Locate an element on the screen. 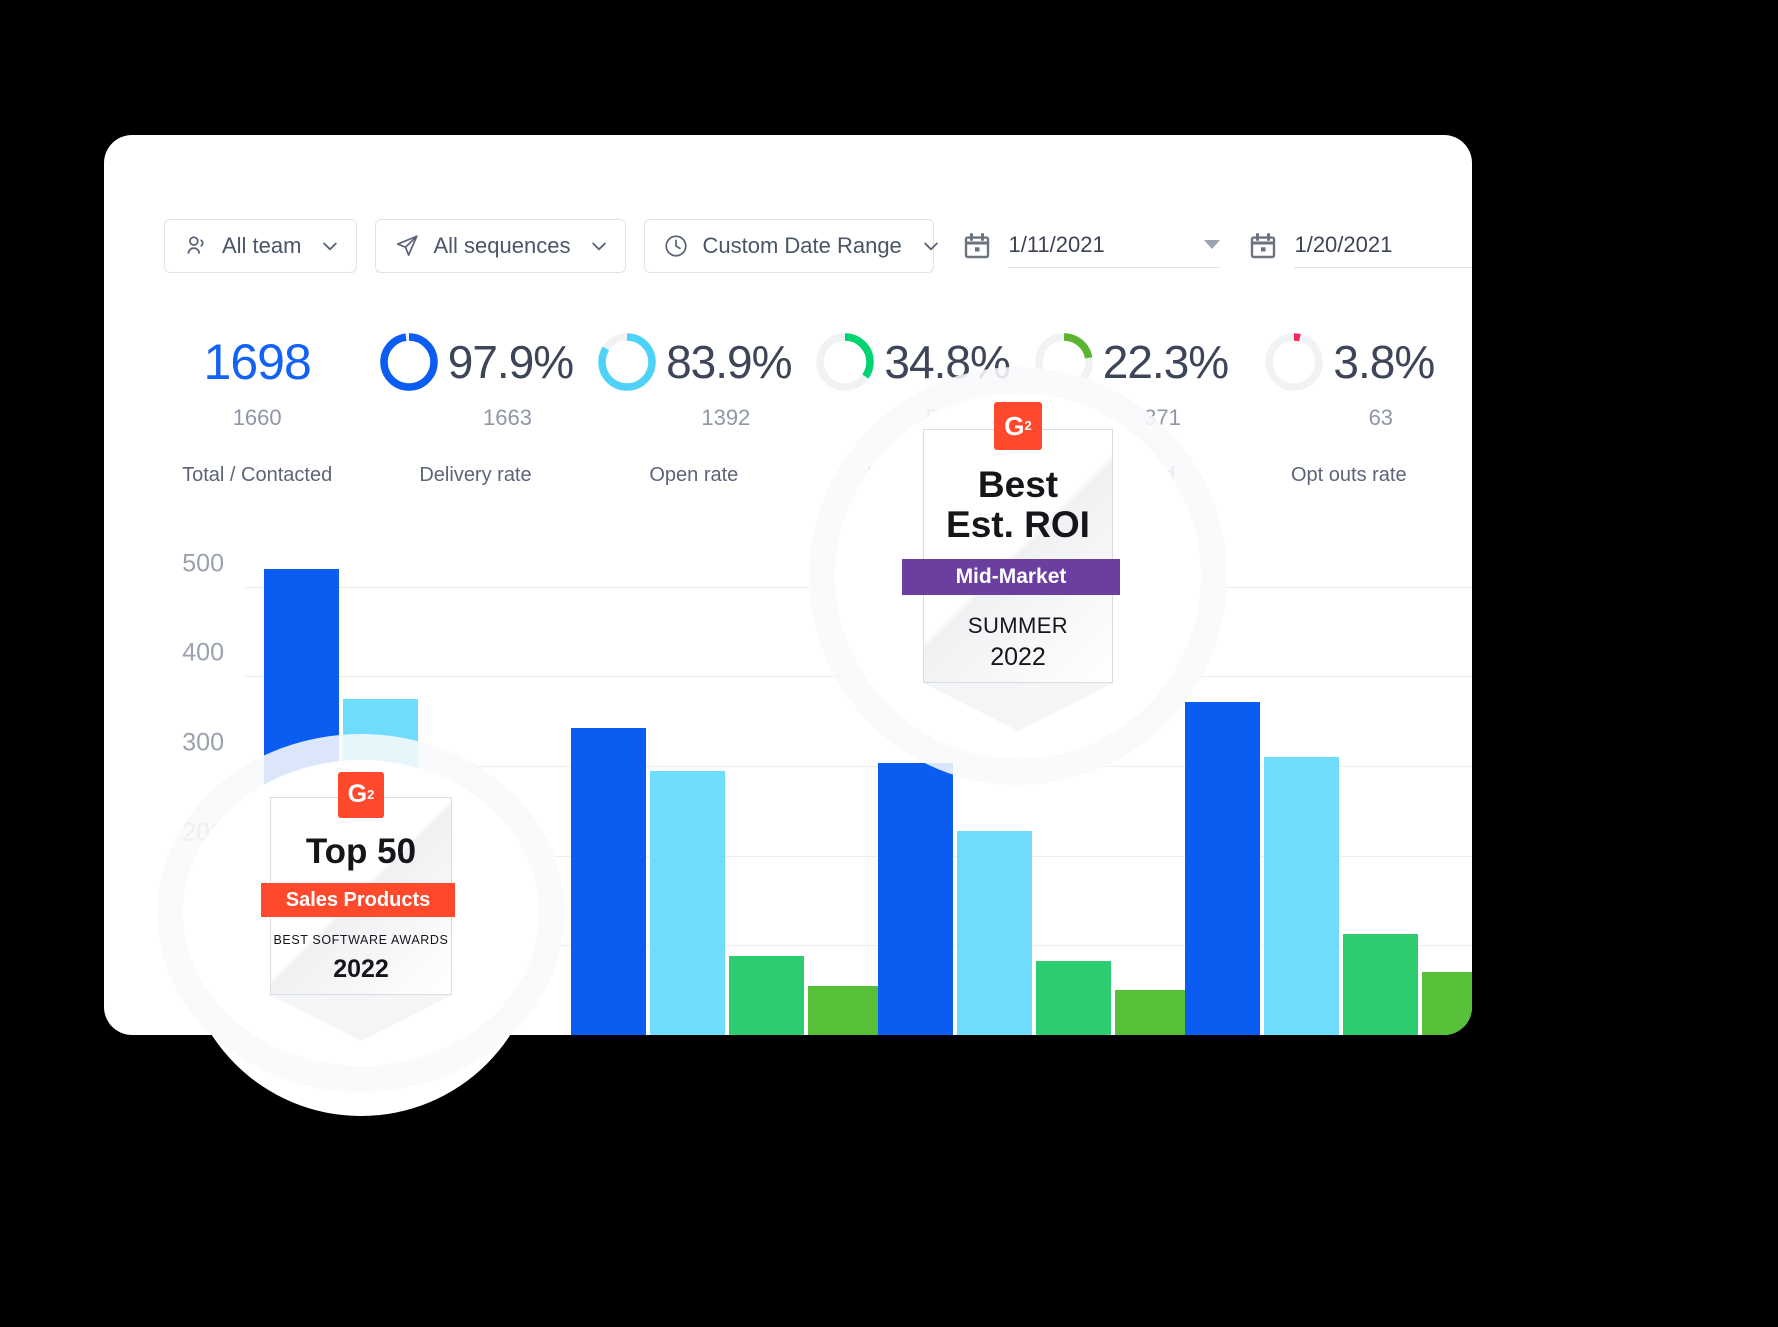 The image size is (1778, 1327). kpi-value: 1698 is located at coordinates (257, 361).